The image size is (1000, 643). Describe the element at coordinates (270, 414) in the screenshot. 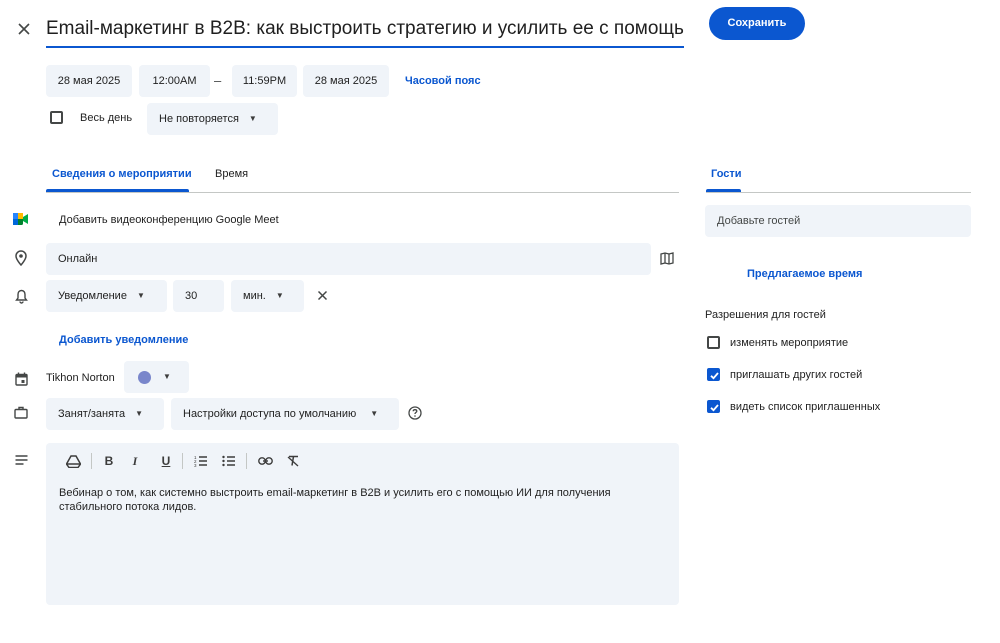

I see `visibility-value: Настройки доступа по умолчанию` at that location.